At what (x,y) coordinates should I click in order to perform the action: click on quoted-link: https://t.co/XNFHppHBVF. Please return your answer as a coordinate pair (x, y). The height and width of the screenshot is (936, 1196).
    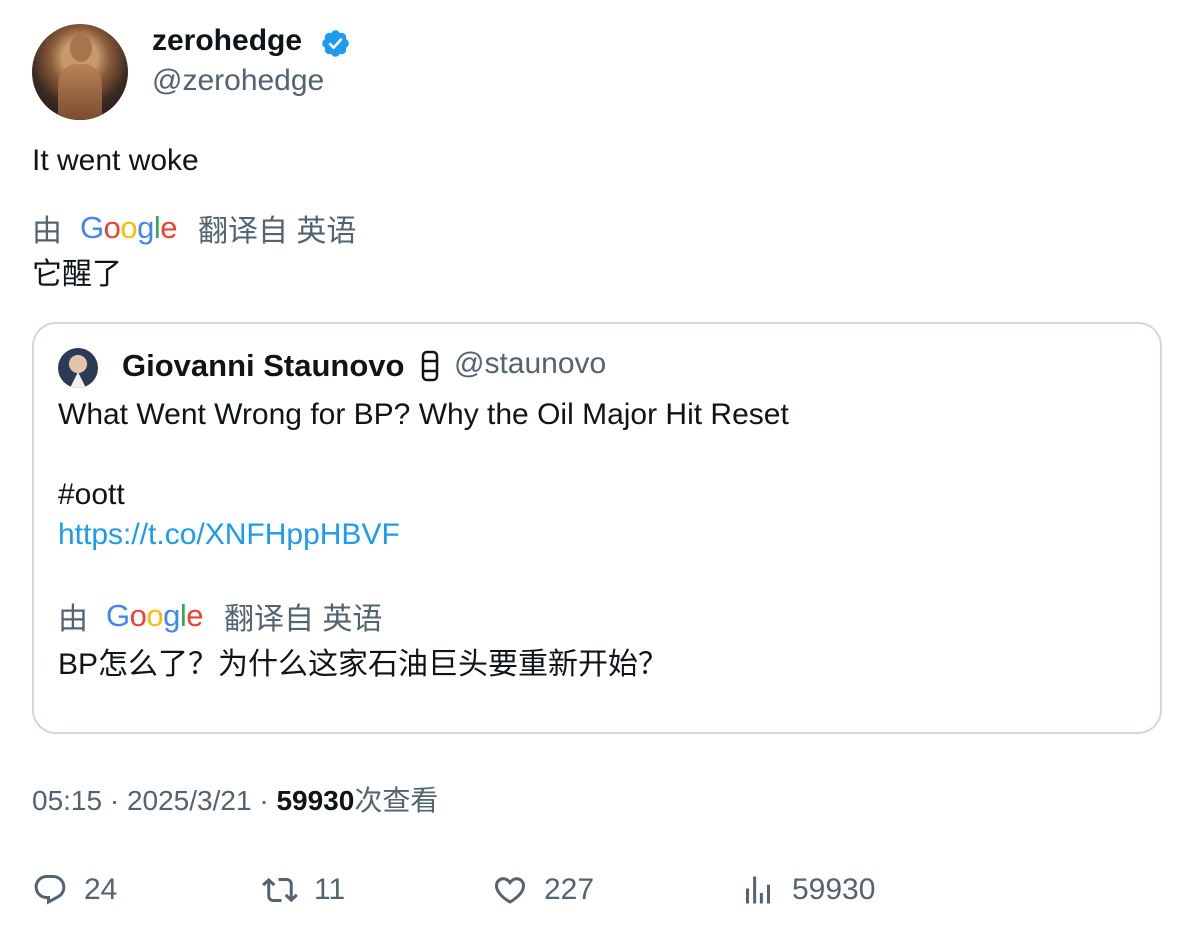
    Looking at the image, I should click on (229, 535).